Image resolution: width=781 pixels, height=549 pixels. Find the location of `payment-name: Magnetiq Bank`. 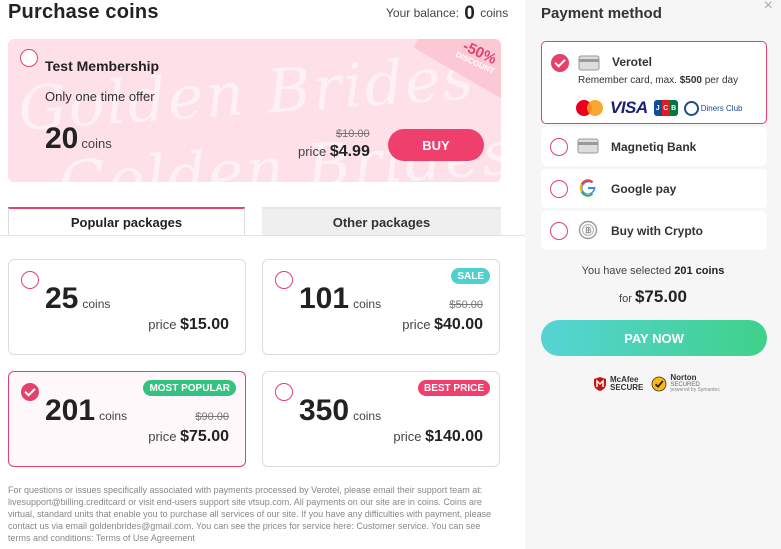

payment-name: Magnetiq Bank is located at coordinates (654, 147).